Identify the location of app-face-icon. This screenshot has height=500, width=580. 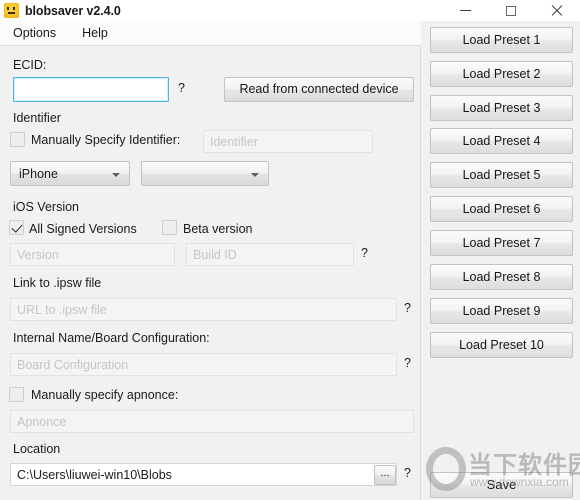
(11, 10).